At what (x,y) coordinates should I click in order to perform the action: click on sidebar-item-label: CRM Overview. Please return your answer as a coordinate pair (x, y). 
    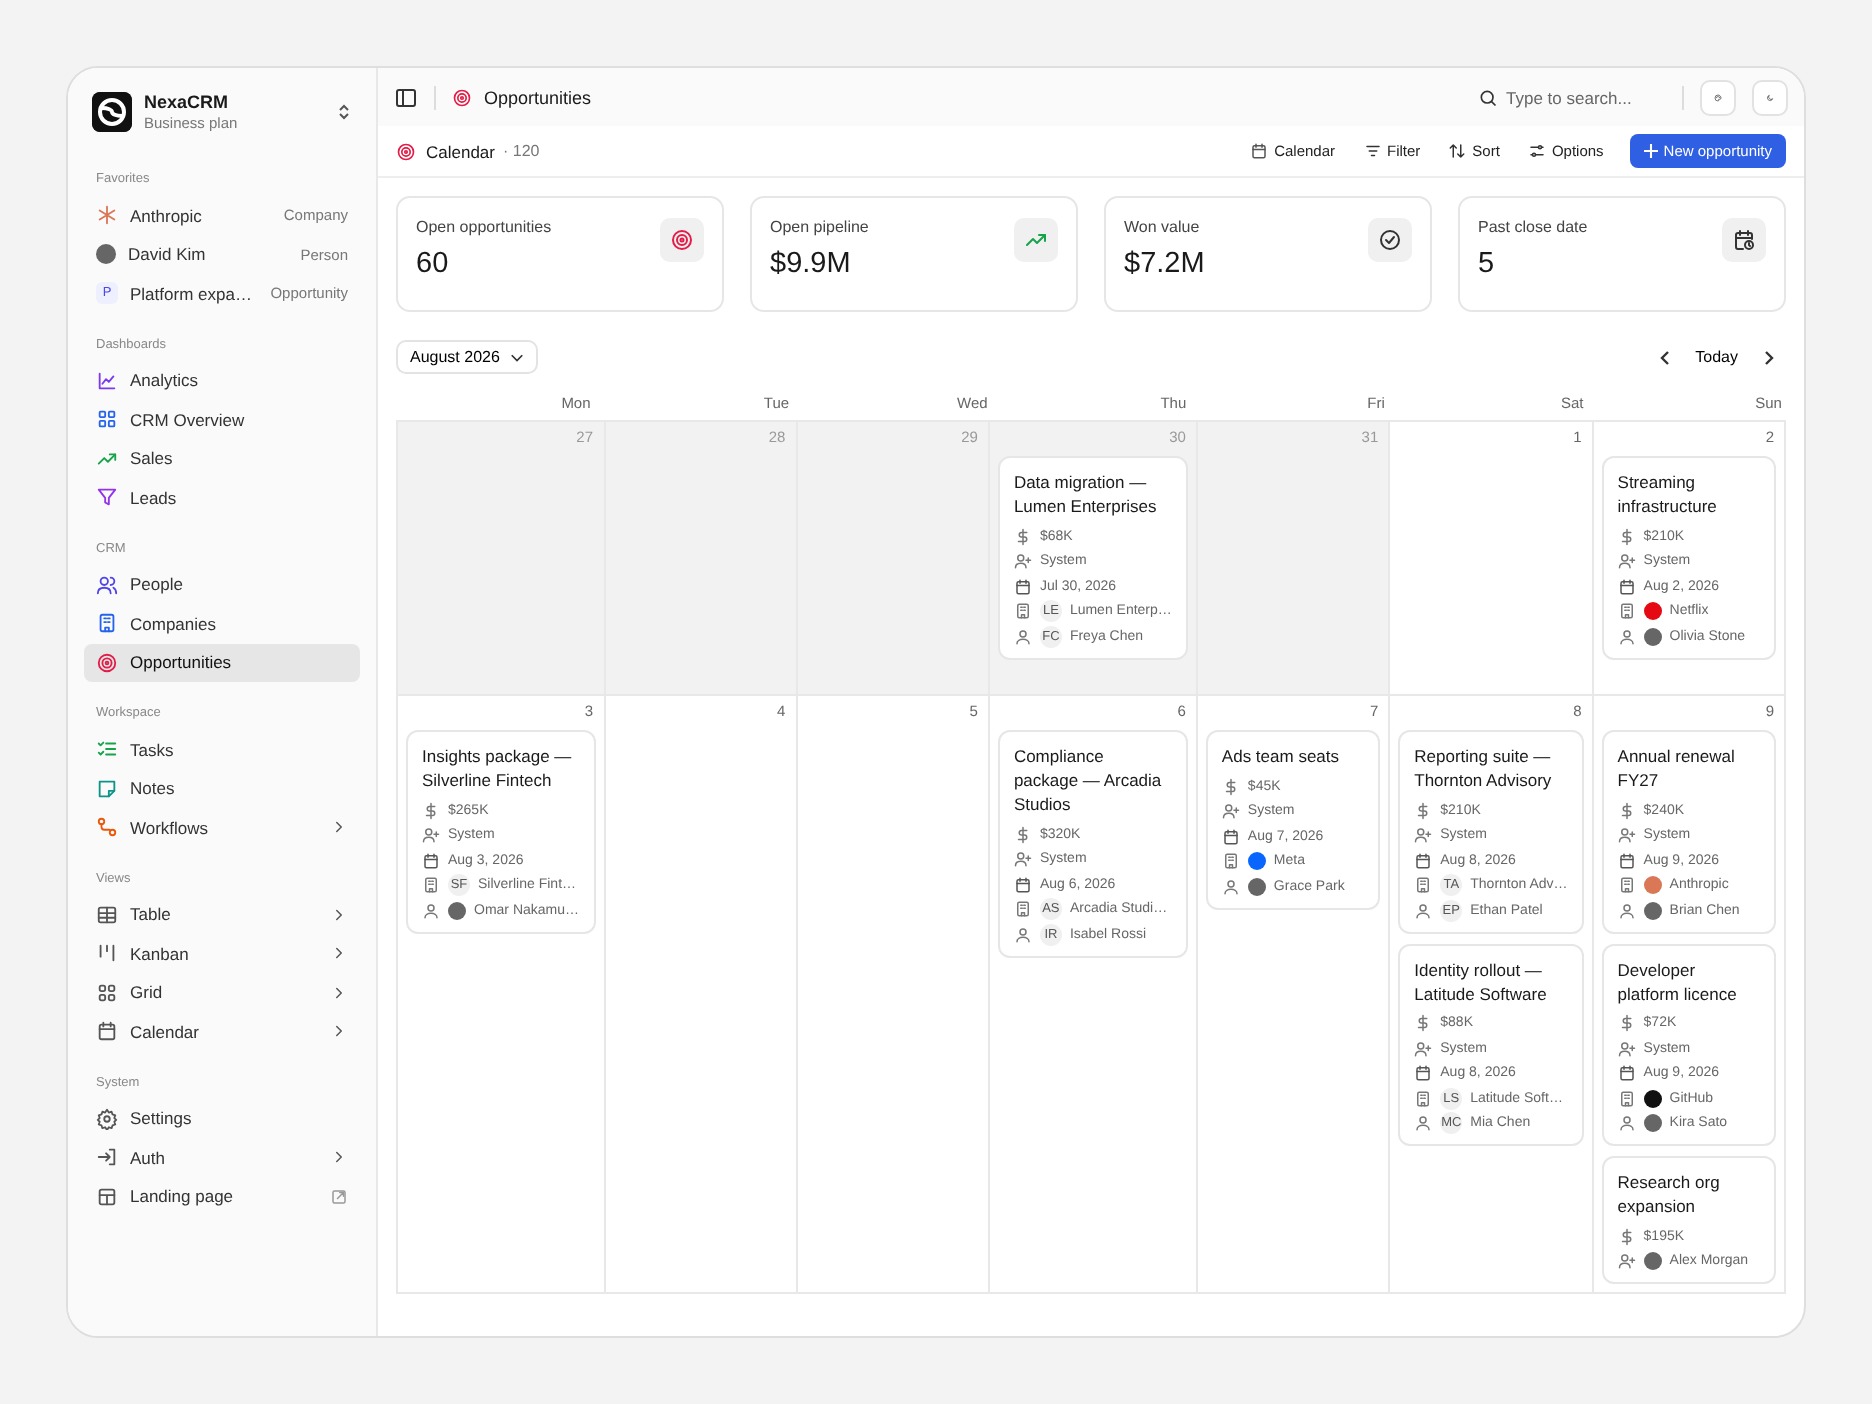
    Looking at the image, I should click on (188, 419).